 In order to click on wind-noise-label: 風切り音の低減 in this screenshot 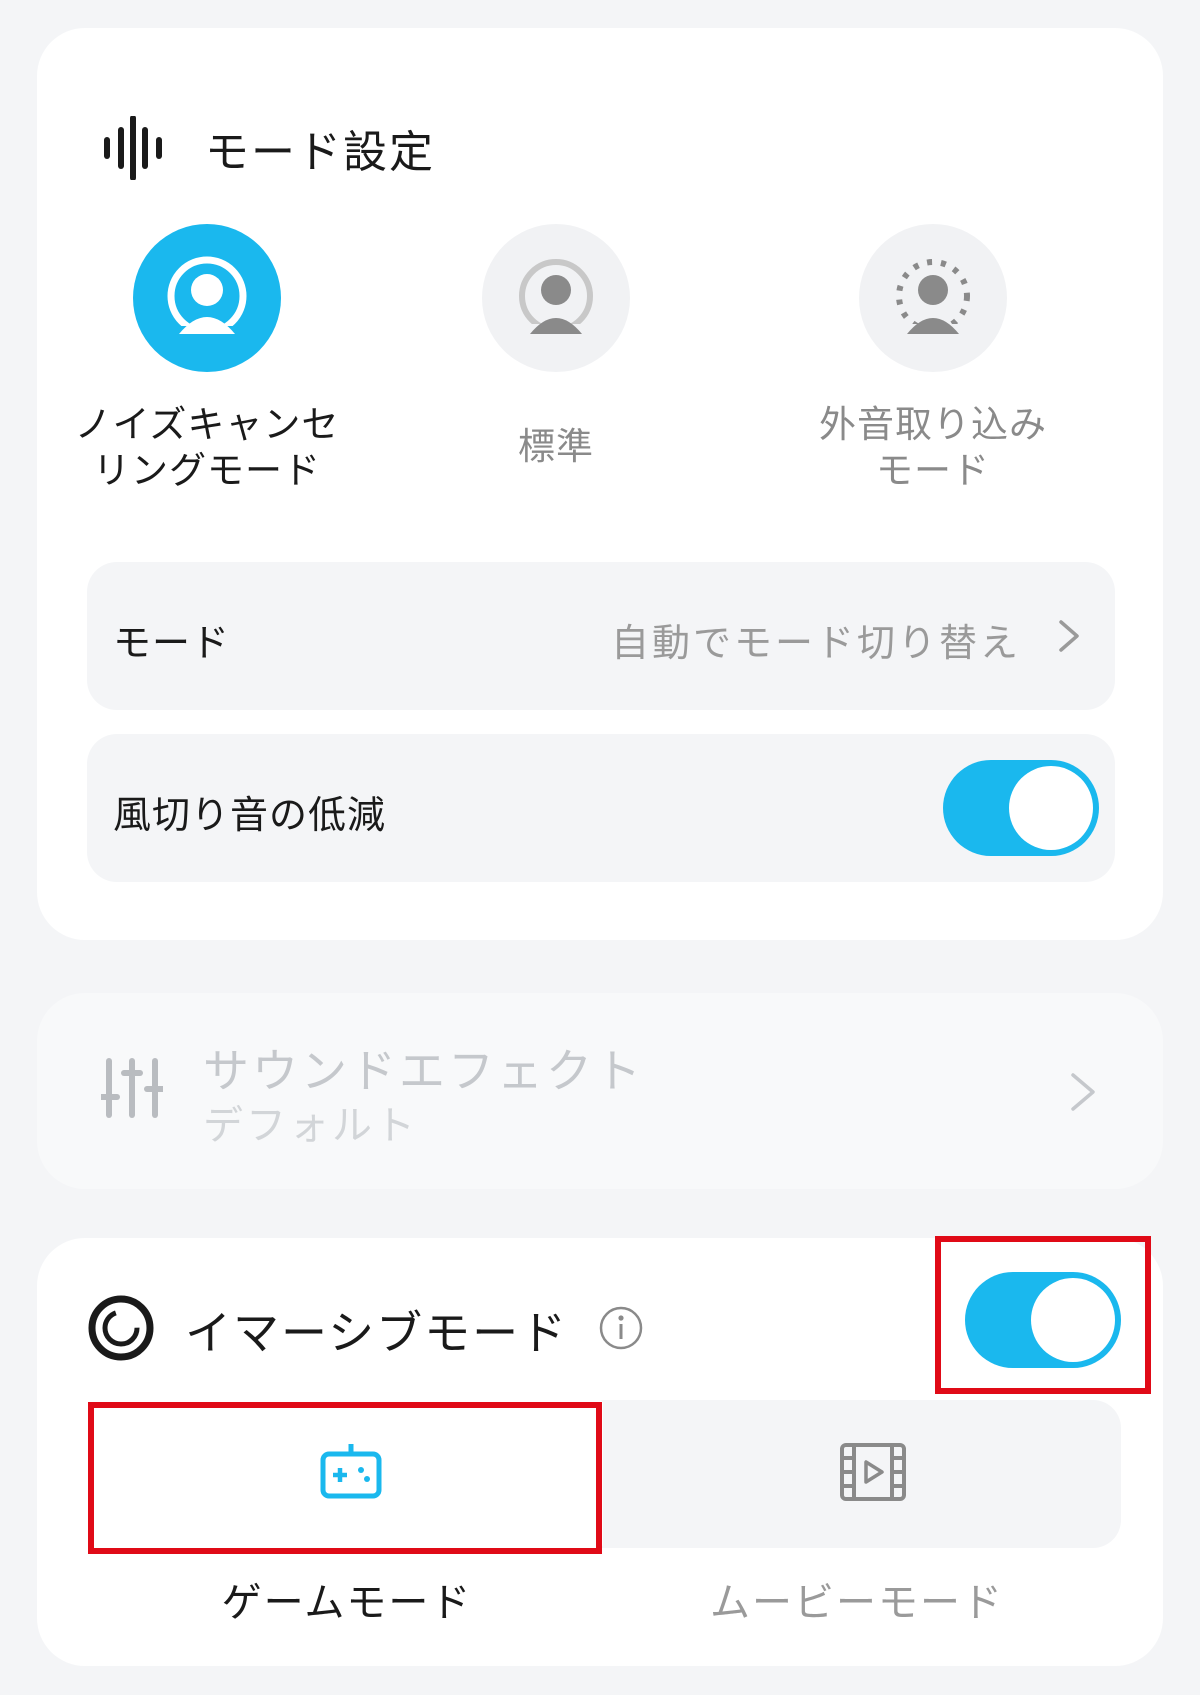, I will do `click(250, 815)`.